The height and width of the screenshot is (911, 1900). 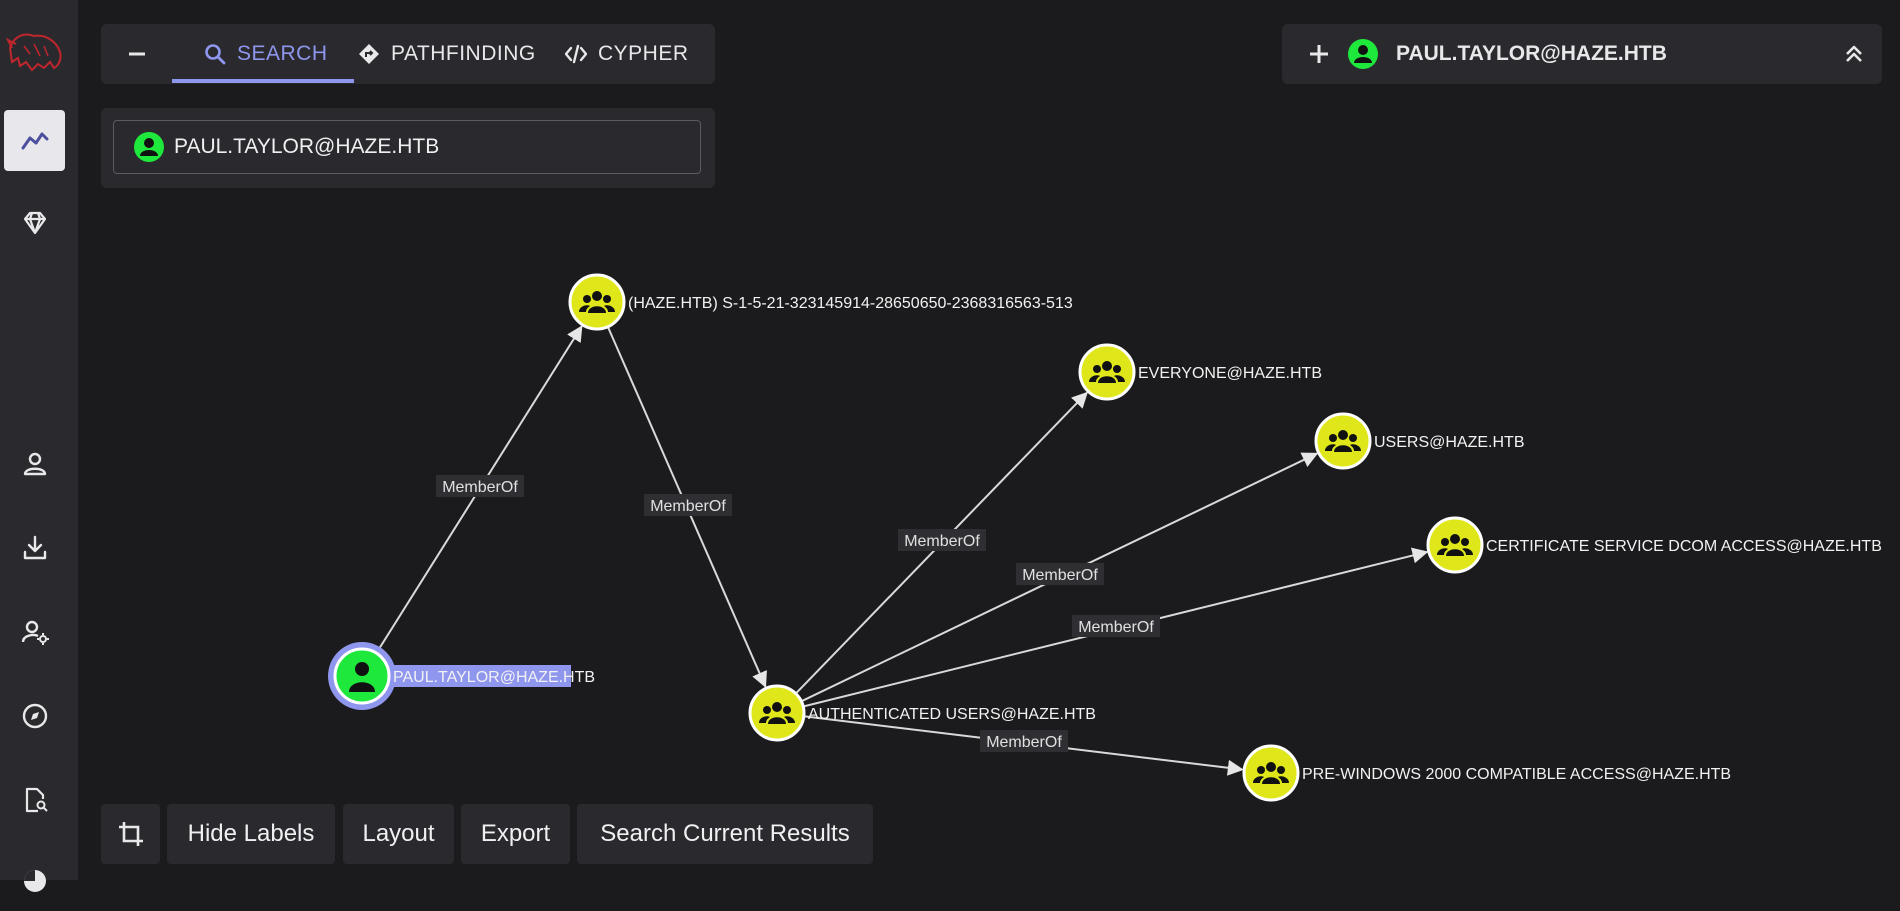 What do you see at coordinates (576, 54) in the screenshot?
I see `code-icon` at bounding box center [576, 54].